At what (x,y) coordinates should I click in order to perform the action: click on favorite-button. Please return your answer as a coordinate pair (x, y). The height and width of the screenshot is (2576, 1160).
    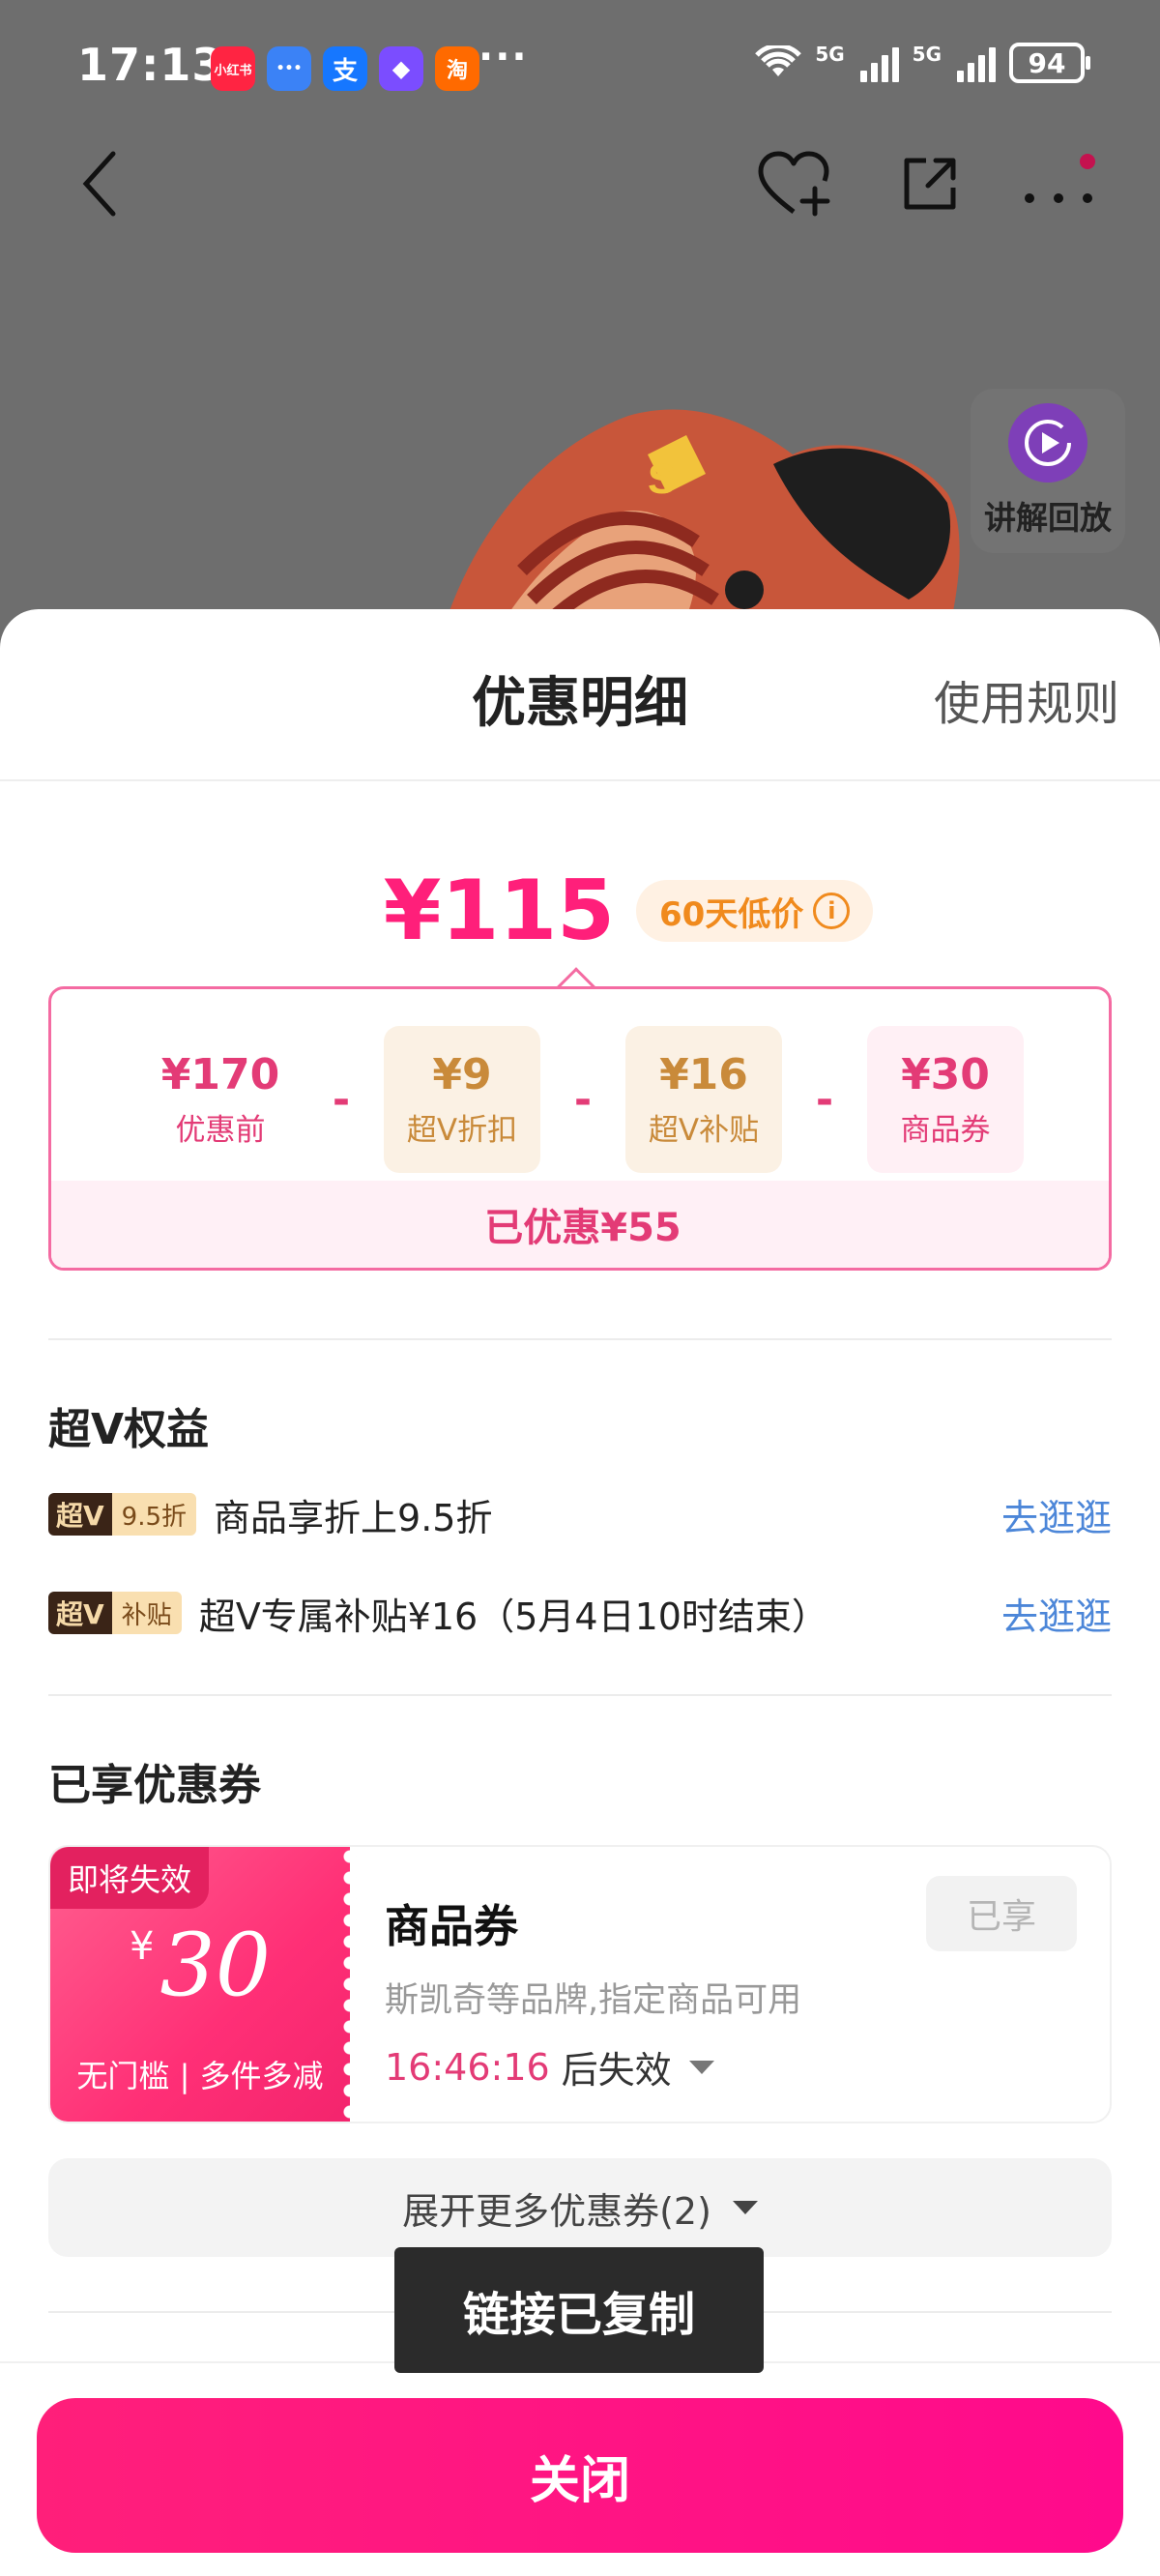
    Looking at the image, I should click on (796, 183).